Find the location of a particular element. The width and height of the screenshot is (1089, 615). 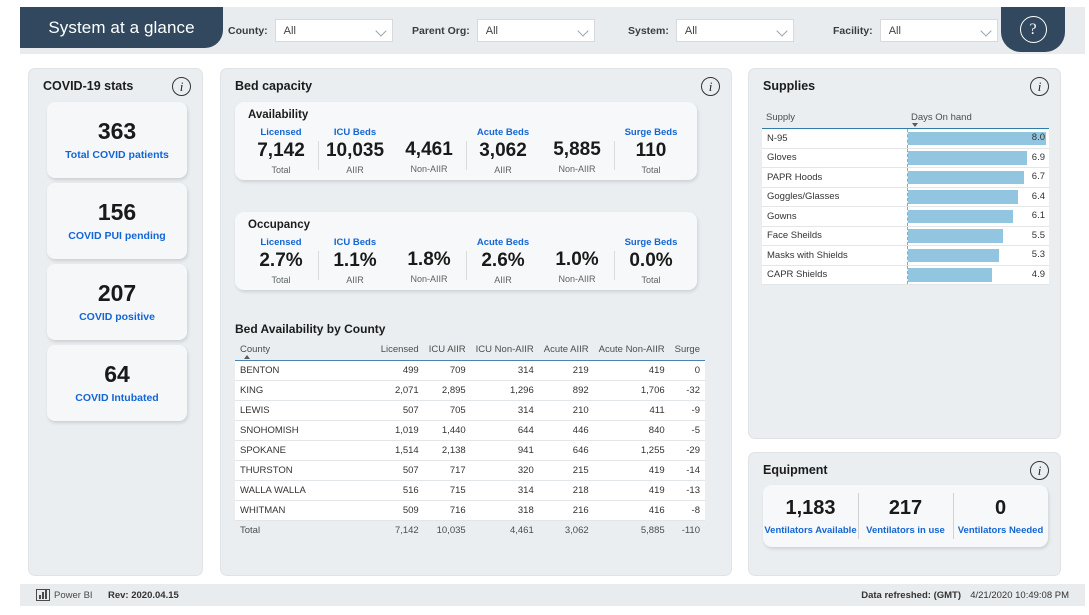

occupancy-title: Occupancy is located at coordinates (279, 225).